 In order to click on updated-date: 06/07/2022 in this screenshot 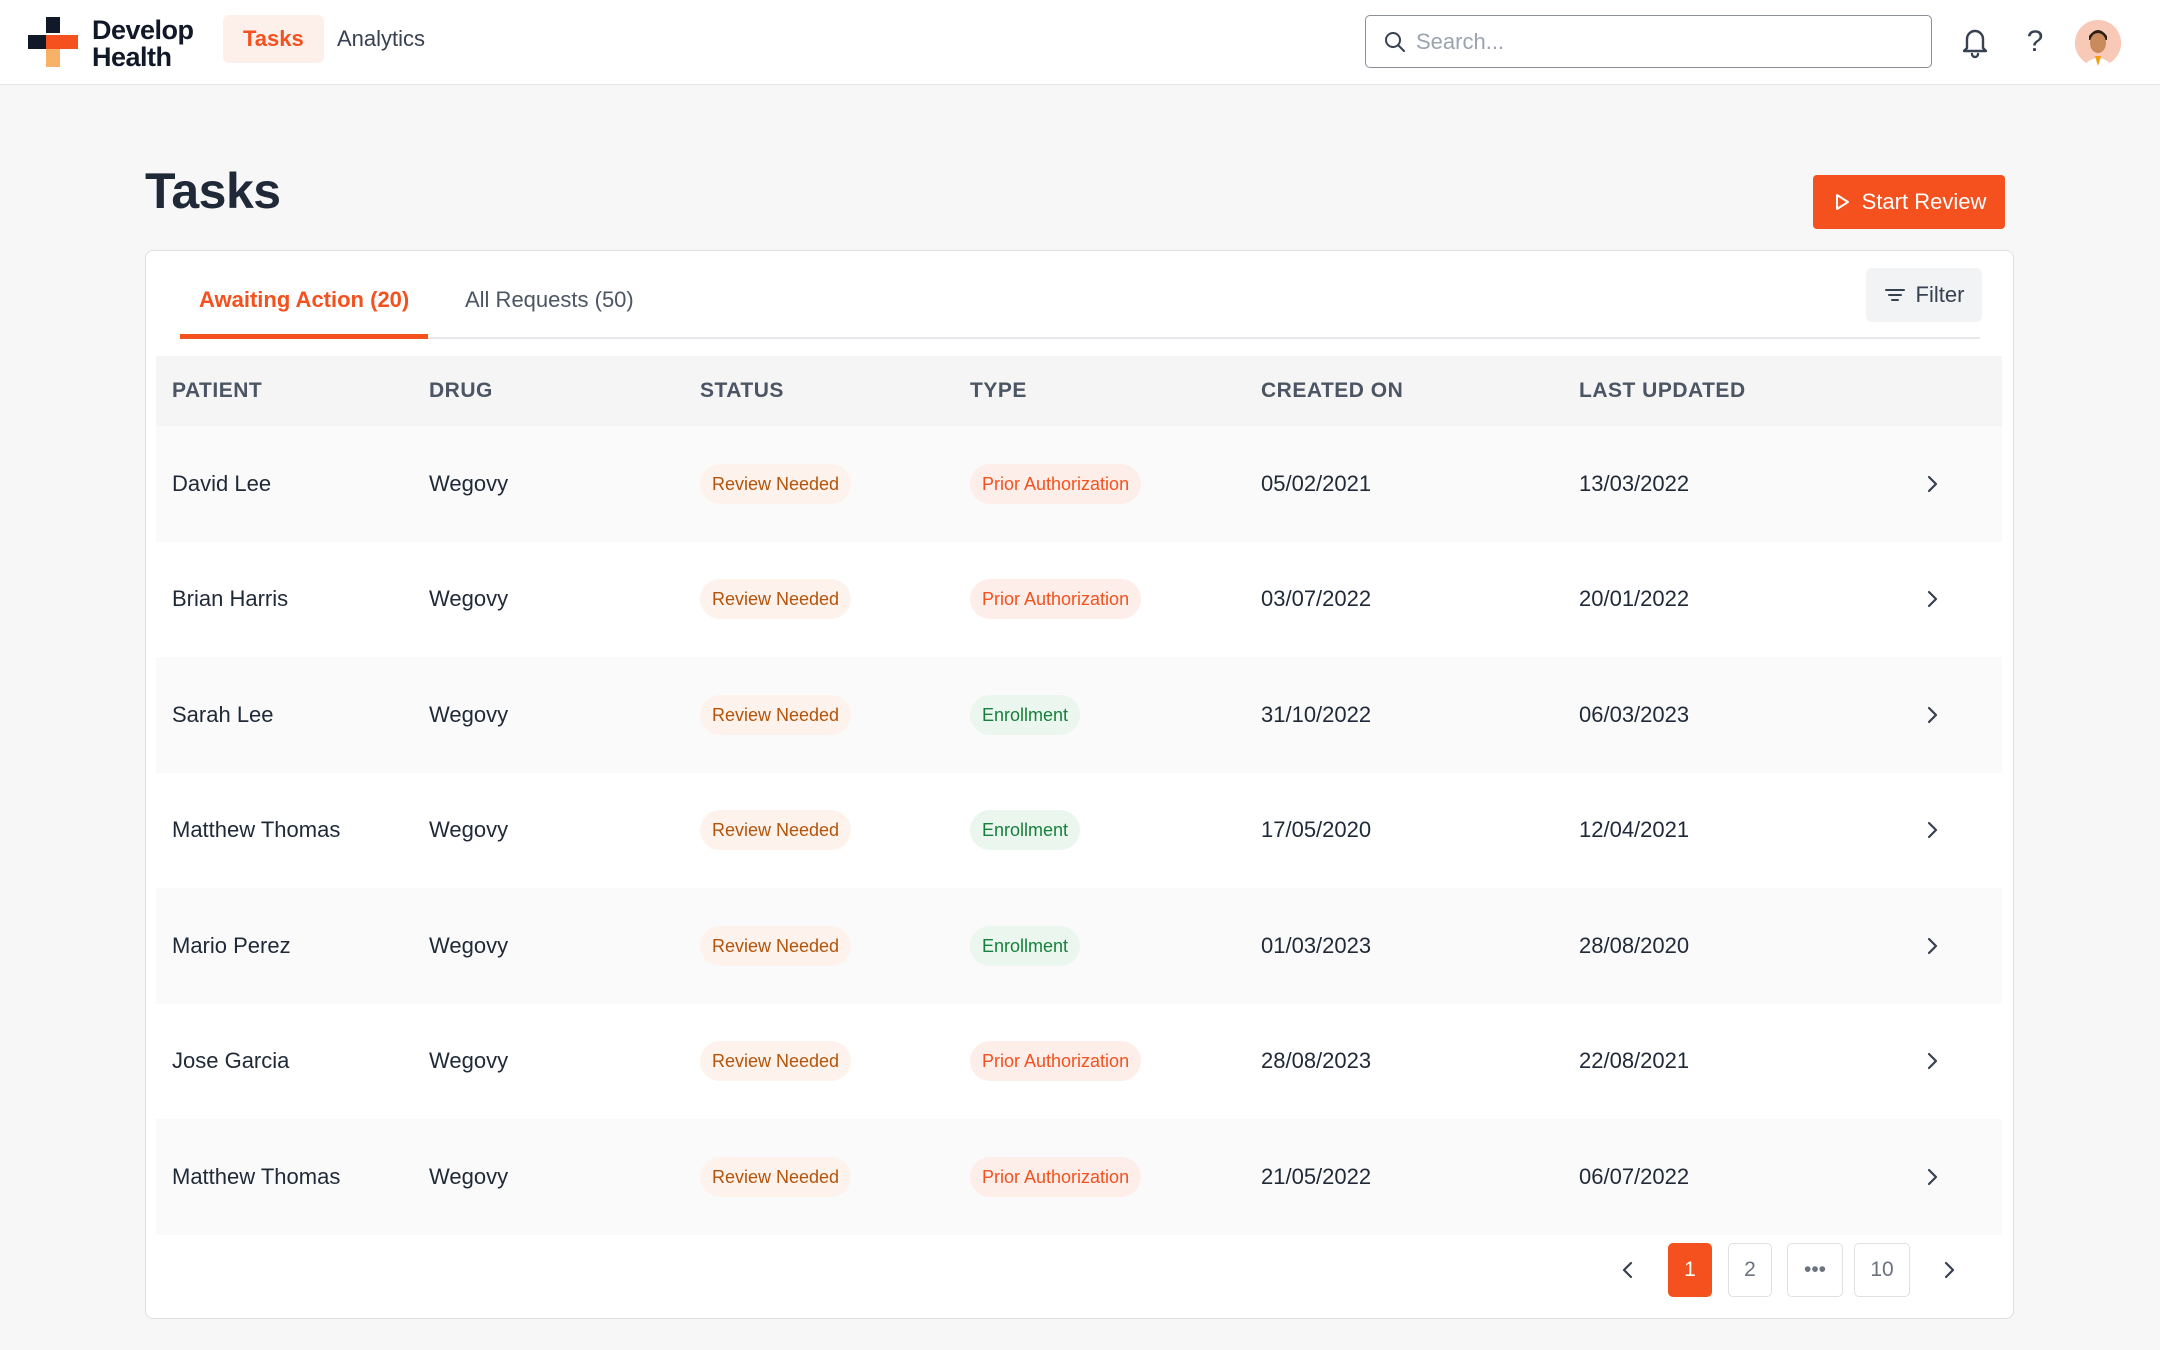, I will do `click(1634, 1176)`.